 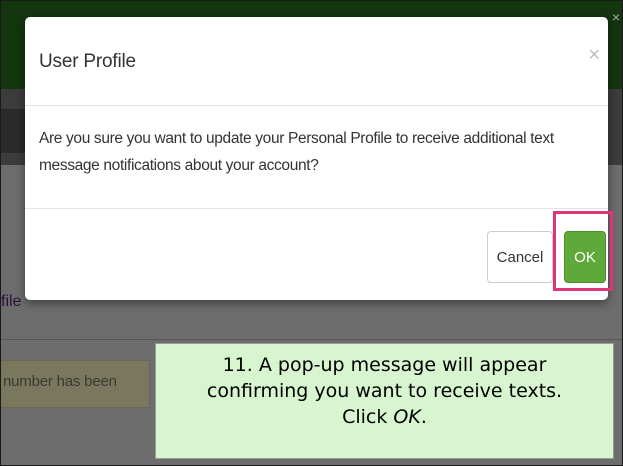 What do you see at coordinates (423, 417) in the screenshot?
I see `callout-line-3-suffix: .` at bounding box center [423, 417].